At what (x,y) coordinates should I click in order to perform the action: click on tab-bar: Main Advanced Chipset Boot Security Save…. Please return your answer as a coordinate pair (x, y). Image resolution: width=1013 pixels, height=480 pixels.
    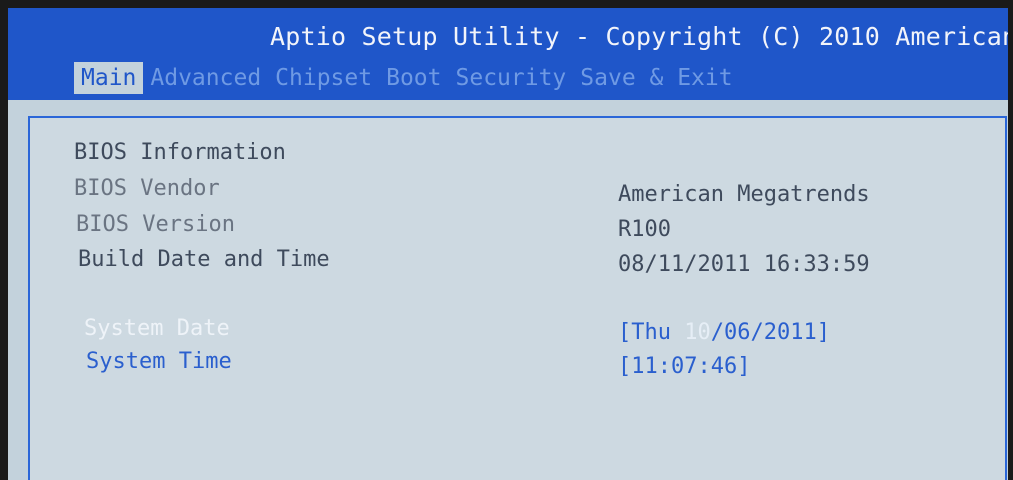
    Looking at the image, I should click on (407, 78).